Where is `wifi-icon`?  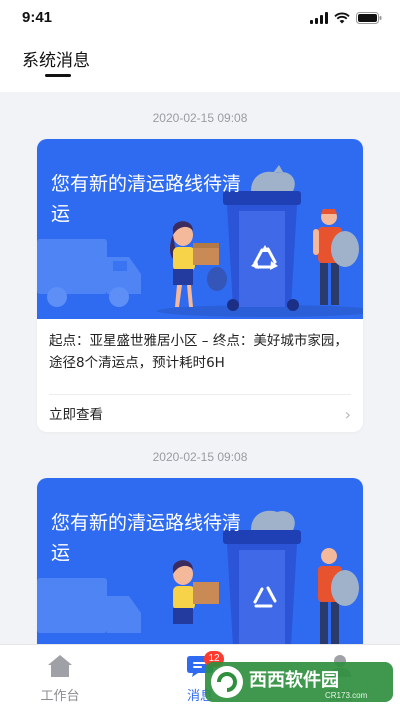 wifi-icon is located at coordinates (342, 18).